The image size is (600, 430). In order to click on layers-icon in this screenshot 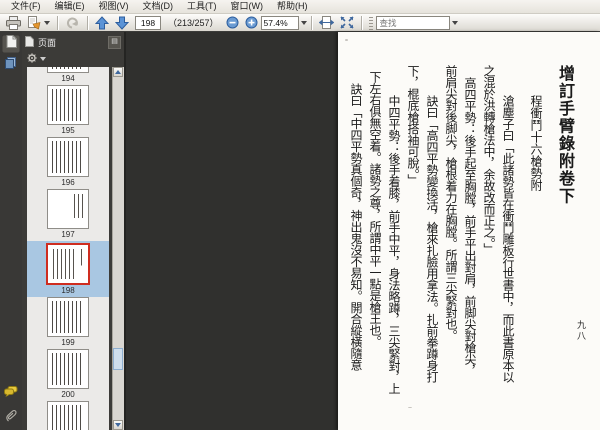, I will do `click(11, 65)`.